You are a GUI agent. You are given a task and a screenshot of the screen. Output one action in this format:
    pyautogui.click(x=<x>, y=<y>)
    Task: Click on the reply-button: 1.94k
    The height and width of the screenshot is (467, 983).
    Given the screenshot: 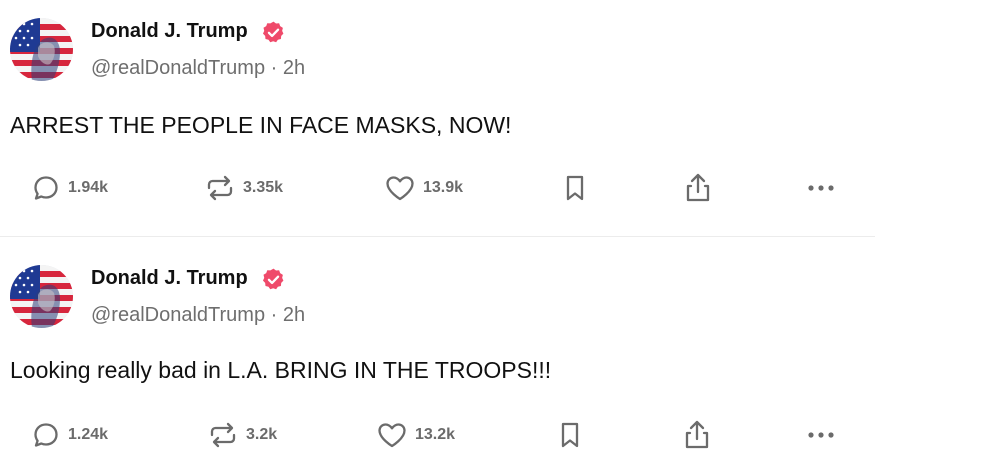 What is the action you would take?
    pyautogui.click(x=69, y=188)
    